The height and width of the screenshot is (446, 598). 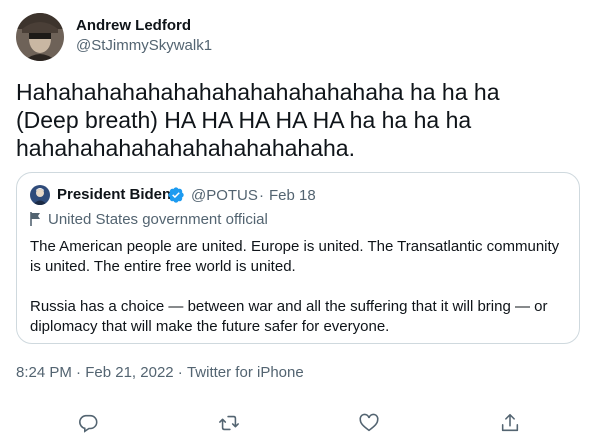 I want to click on verified-badge-icon, so click(x=176, y=195).